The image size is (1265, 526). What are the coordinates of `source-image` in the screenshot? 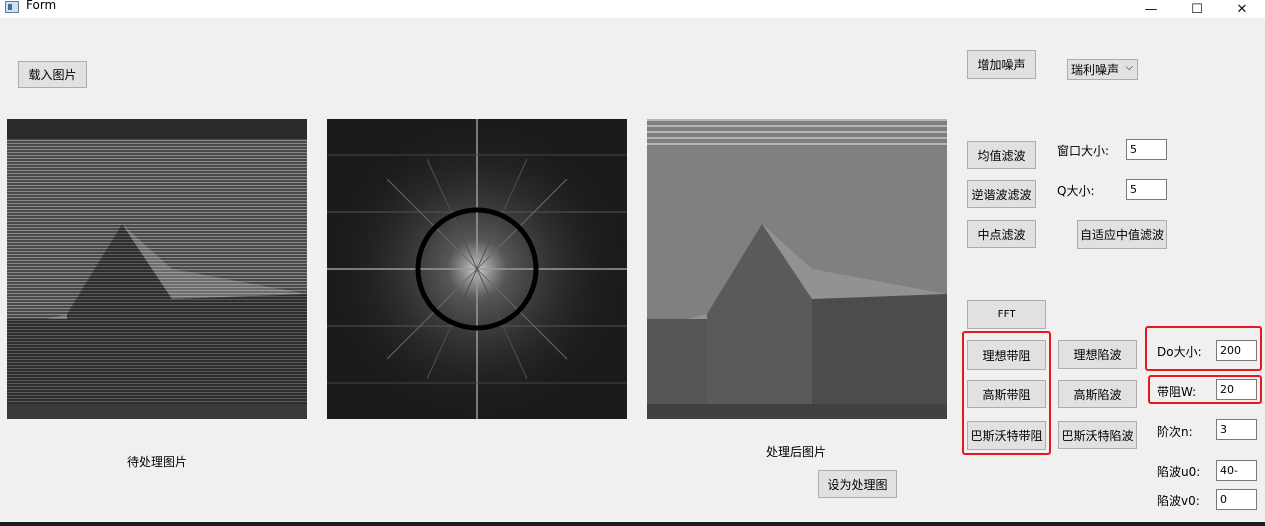 It's located at (157, 269).